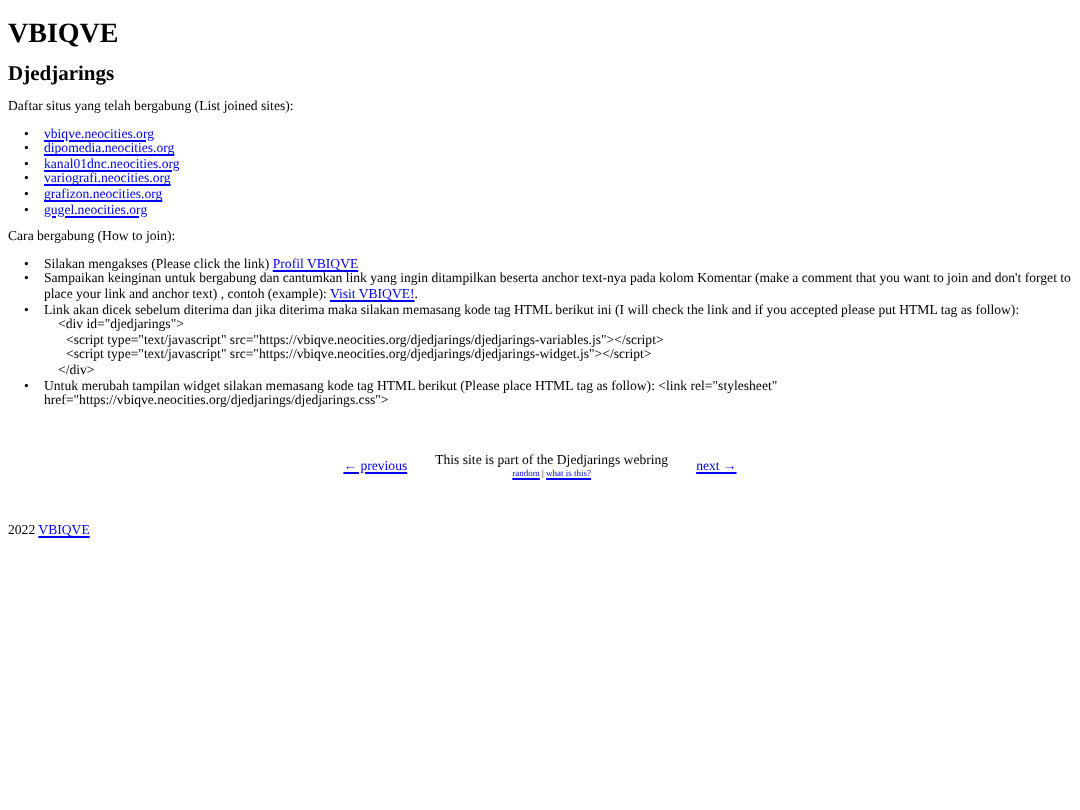  What do you see at coordinates (64, 36) in the screenshot?
I see `site-title: VBIQVE` at bounding box center [64, 36].